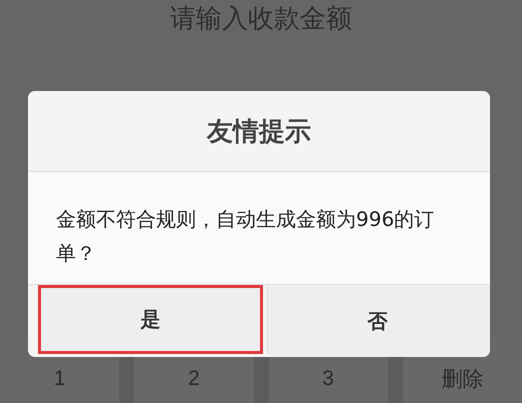 This screenshot has height=403, width=522. Describe the element at coordinates (378, 321) in the screenshot. I see `dialog-button: 否` at that location.